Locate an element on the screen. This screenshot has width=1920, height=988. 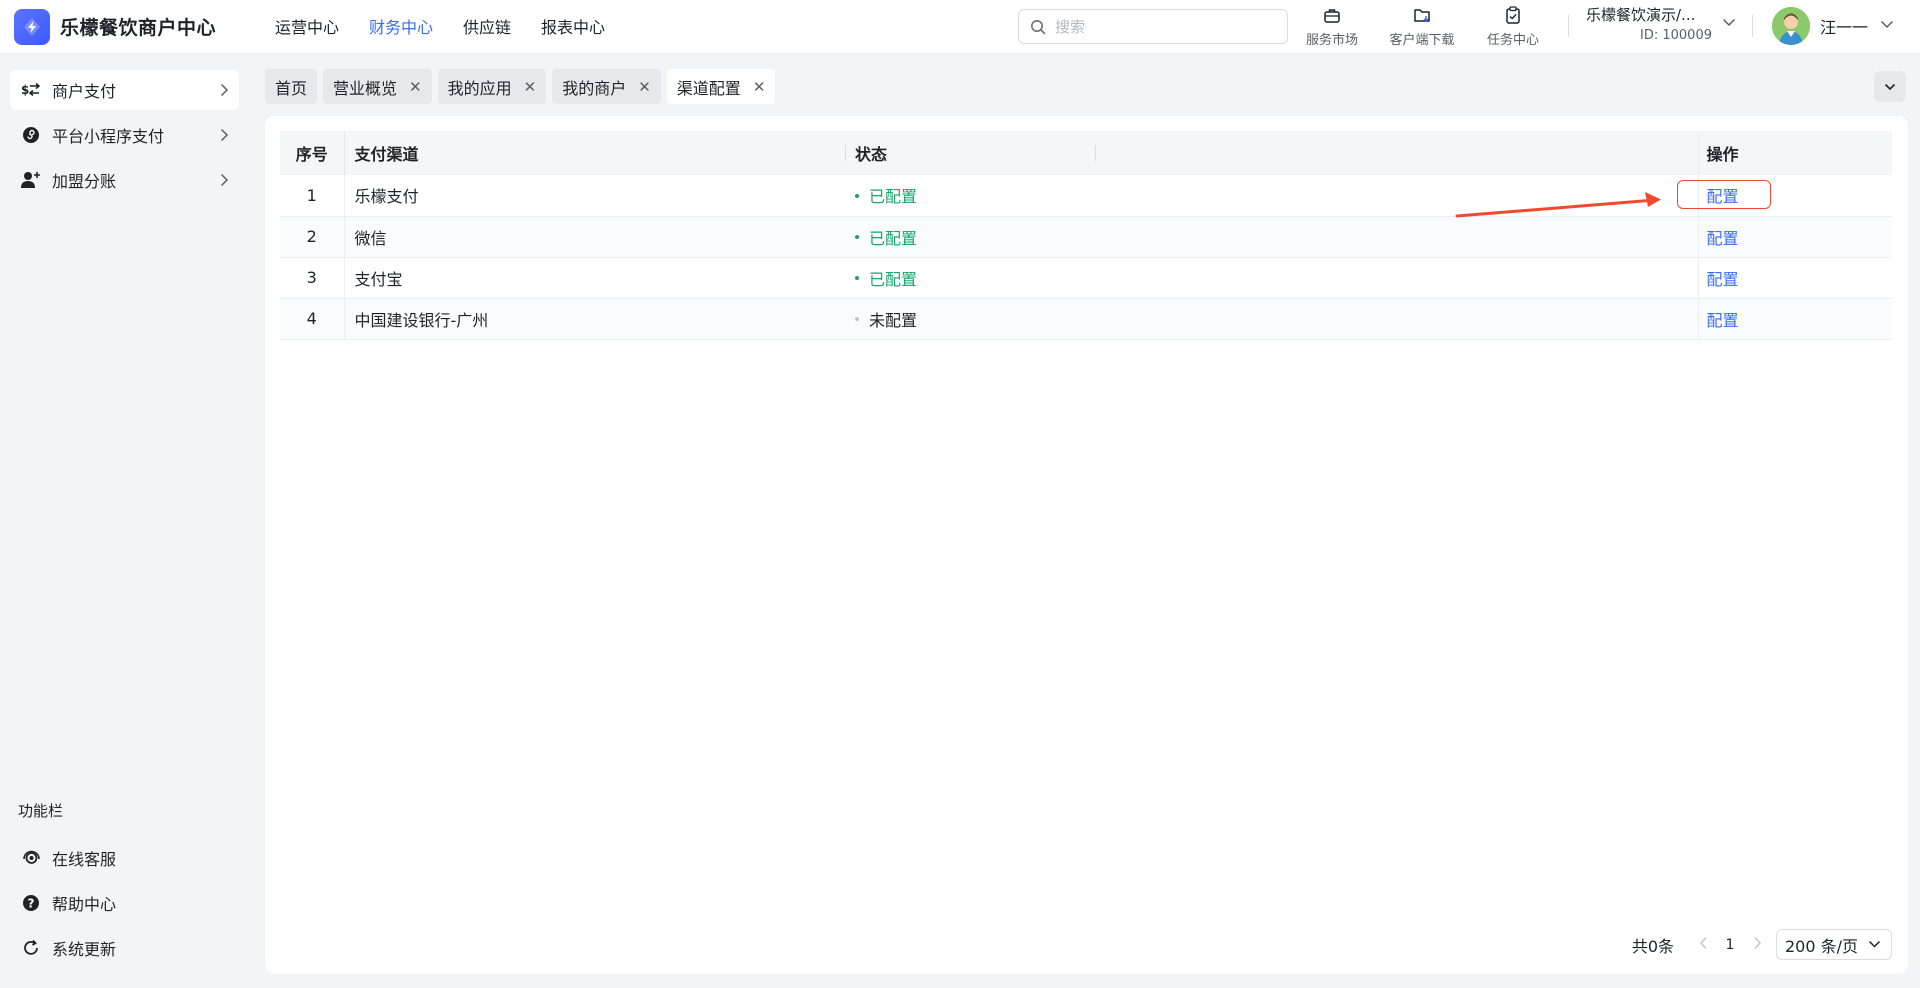
row-status: 未配置 is located at coordinates (970, 319).